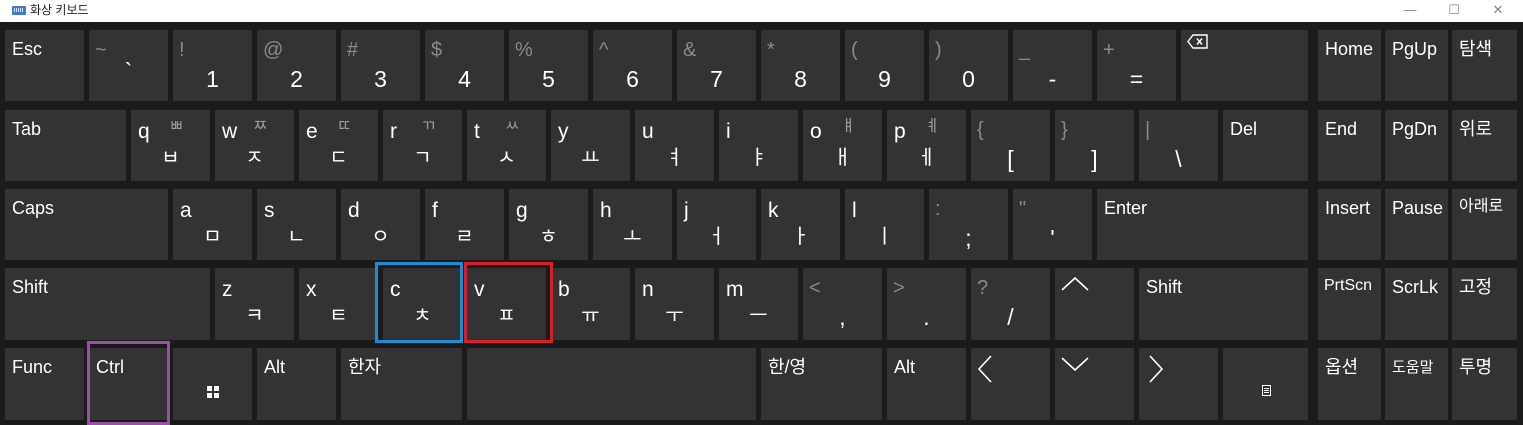 The width and height of the screenshot is (1523, 425). What do you see at coordinates (548, 65) in the screenshot?
I see `key-5: % 5` at bounding box center [548, 65].